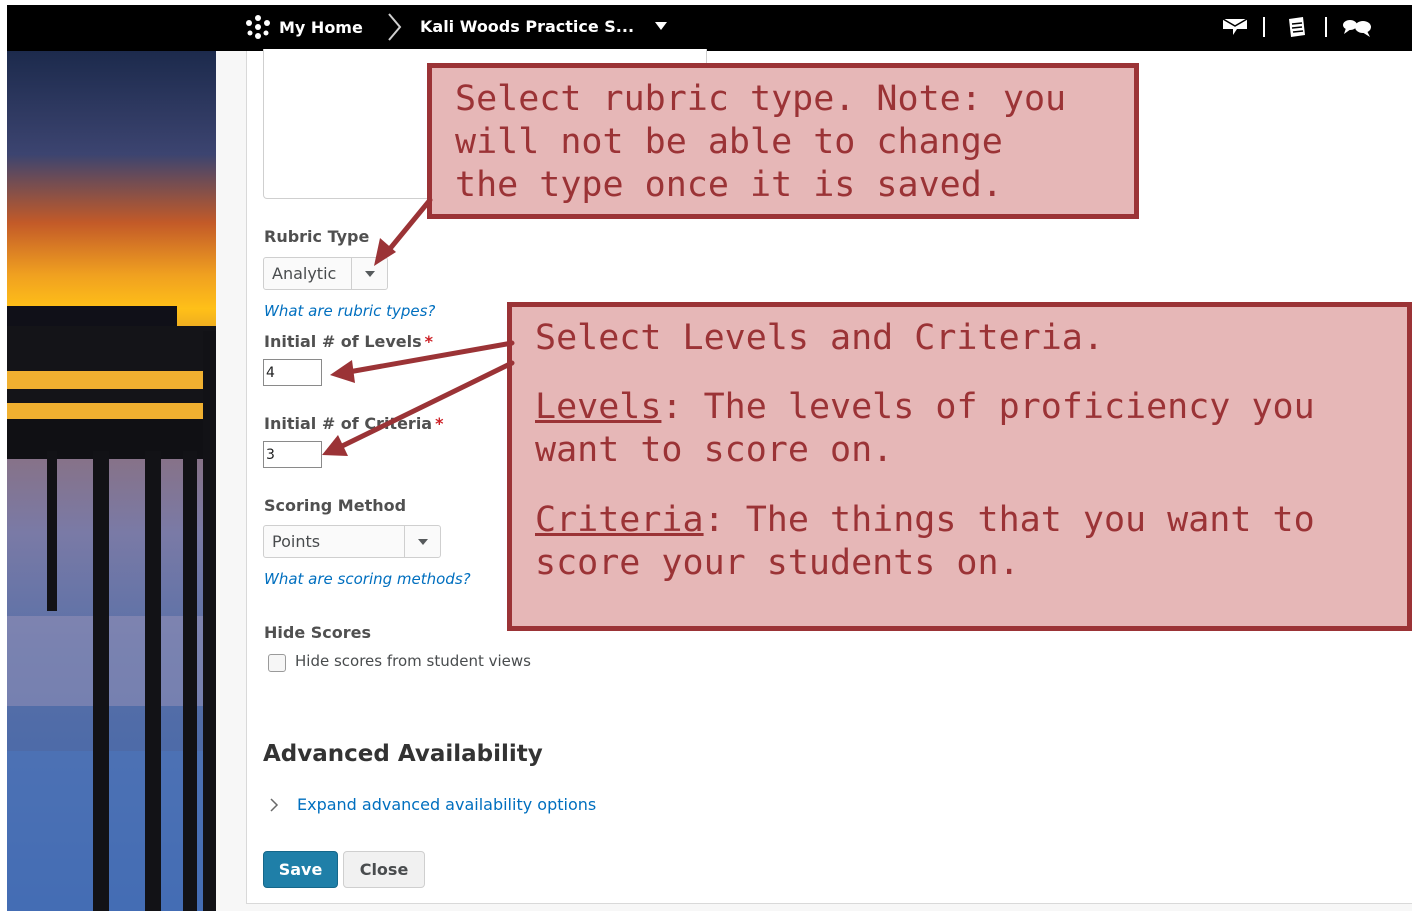 Image resolution: width=1412 pixels, height=911 pixels. What do you see at coordinates (335, 505) in the screenshot?
I see `scoring-method-label: Scoring Method` at bounding box center [335, 505].